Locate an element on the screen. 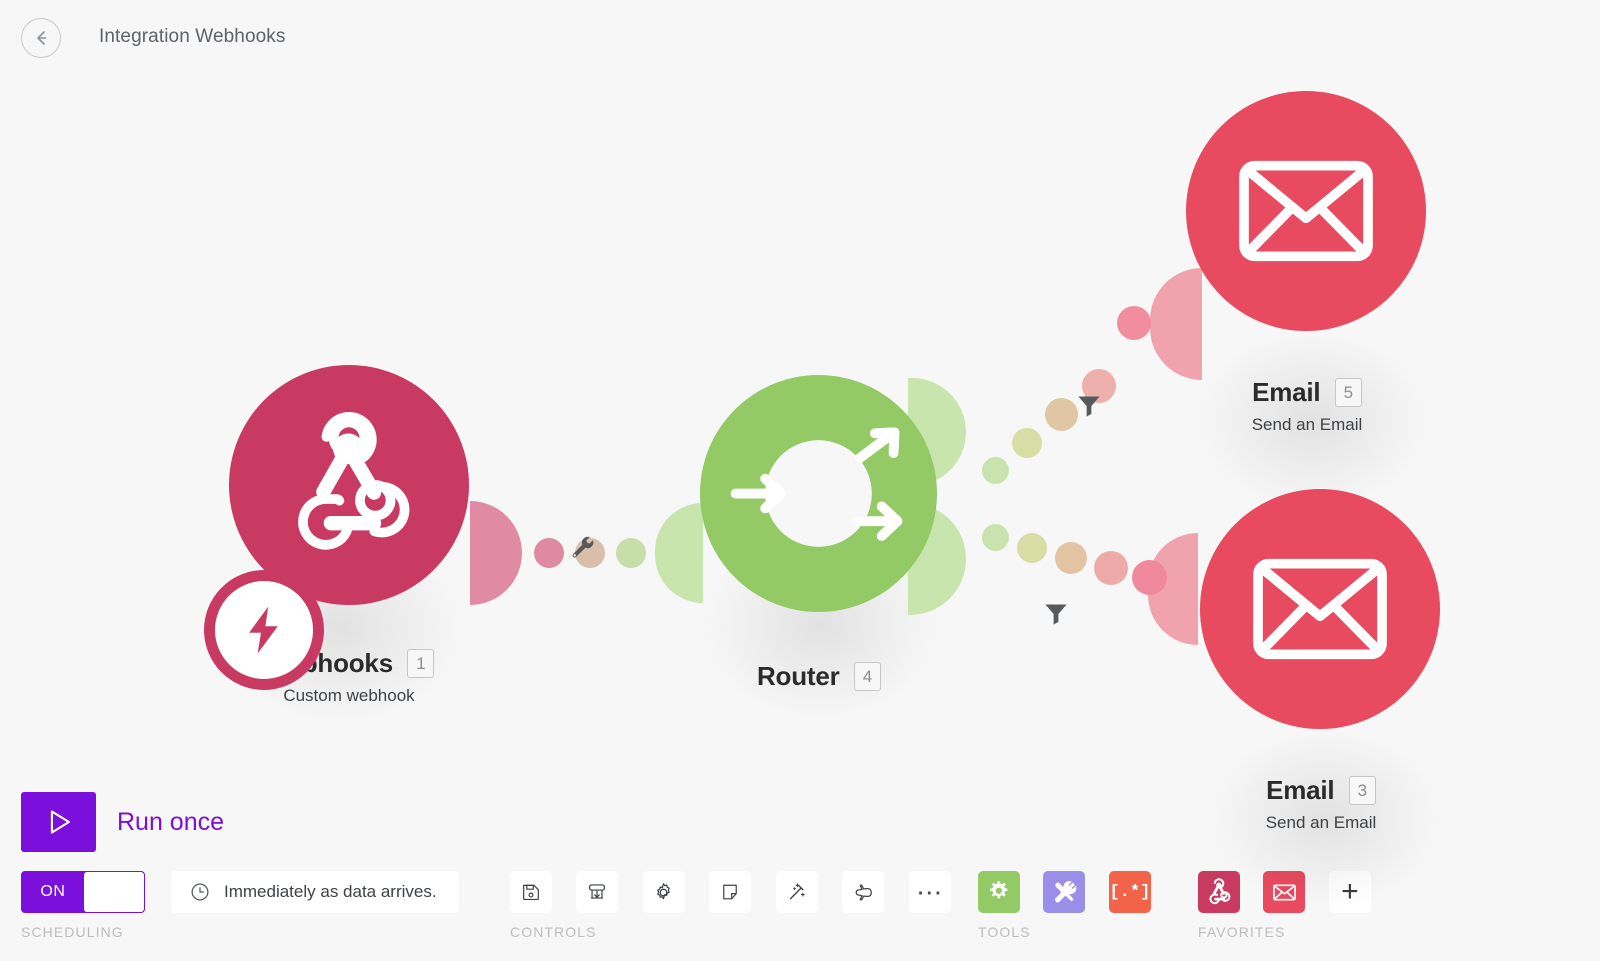  note-button is located at coordinates (730, 892).